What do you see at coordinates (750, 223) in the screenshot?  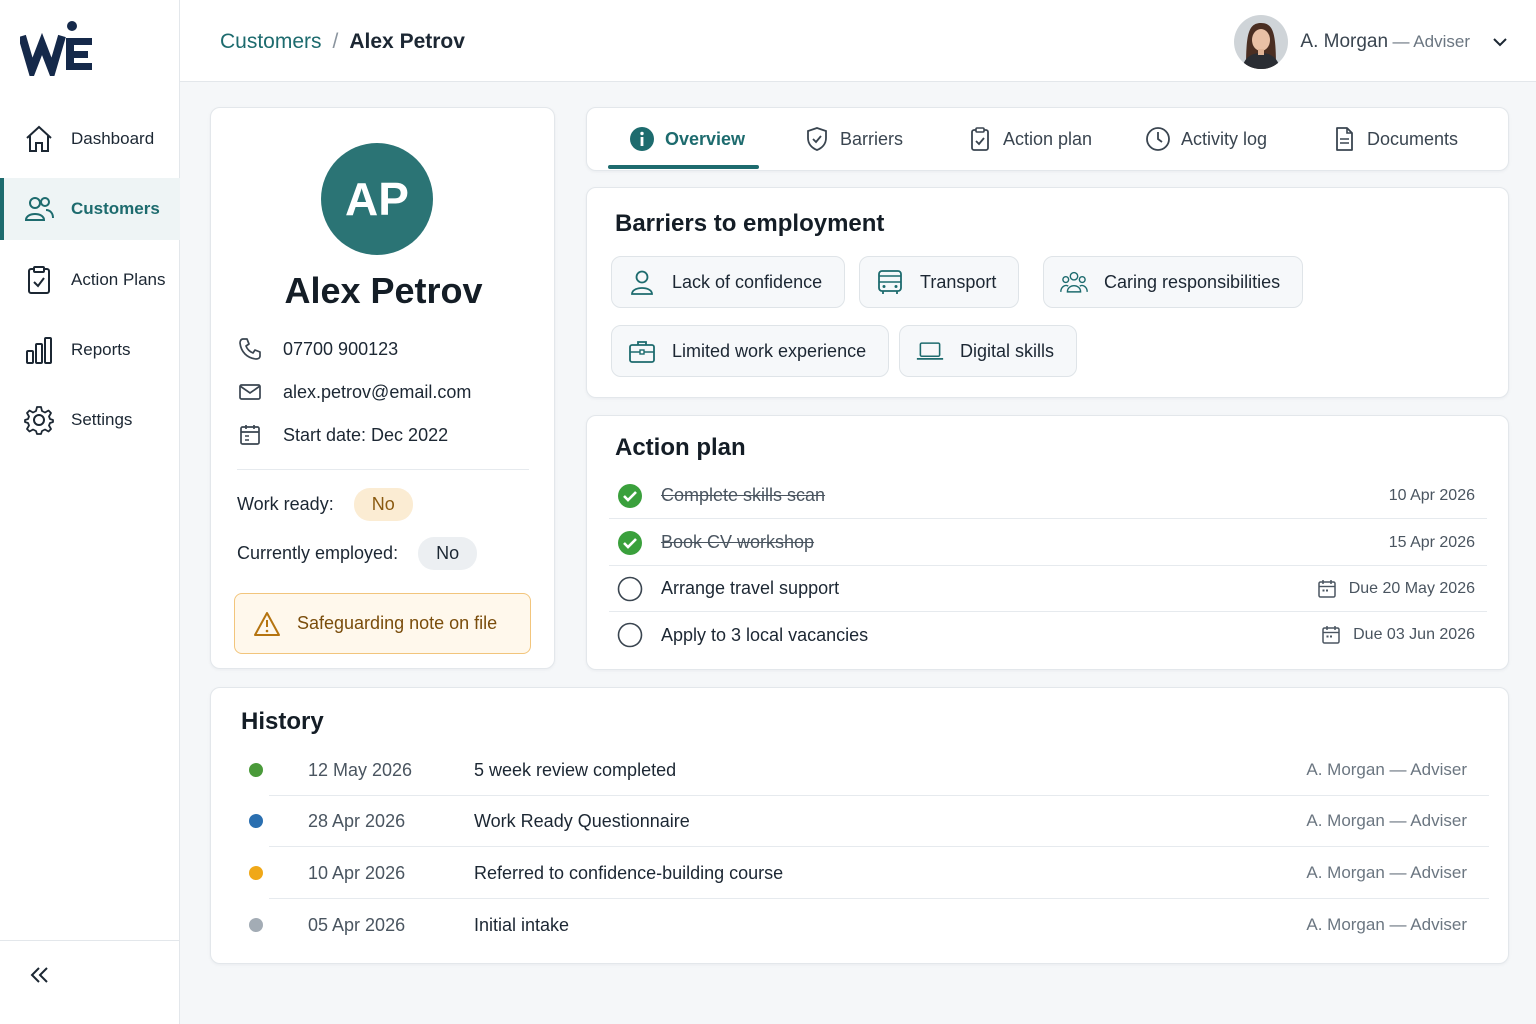 I see `barriers-title: Barriers to employment` at bounding box center [750, 223].